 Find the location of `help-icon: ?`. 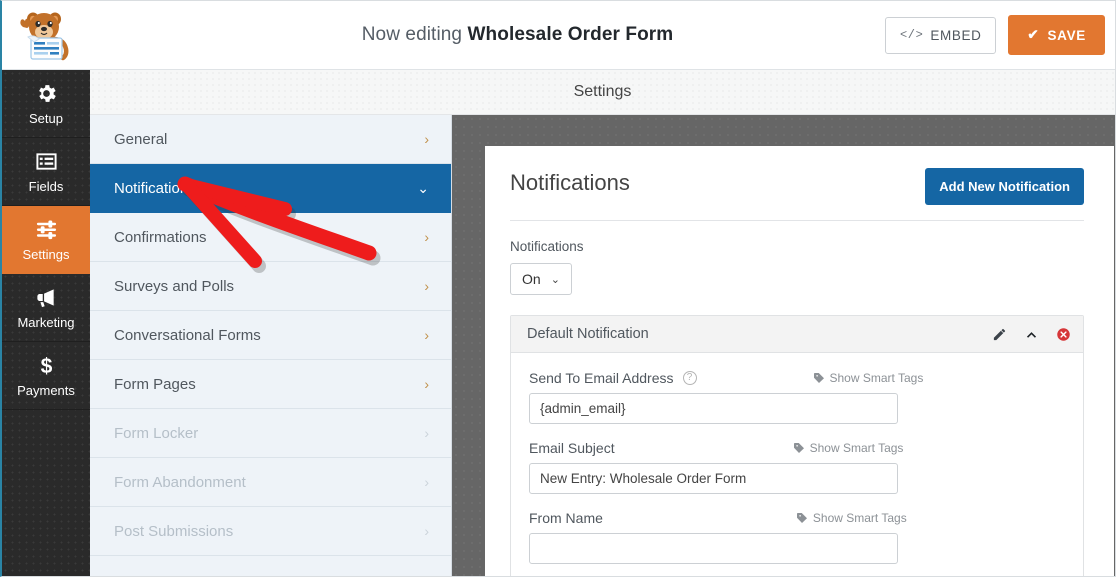

help-icon: ? is located at coordinates (689, 378).